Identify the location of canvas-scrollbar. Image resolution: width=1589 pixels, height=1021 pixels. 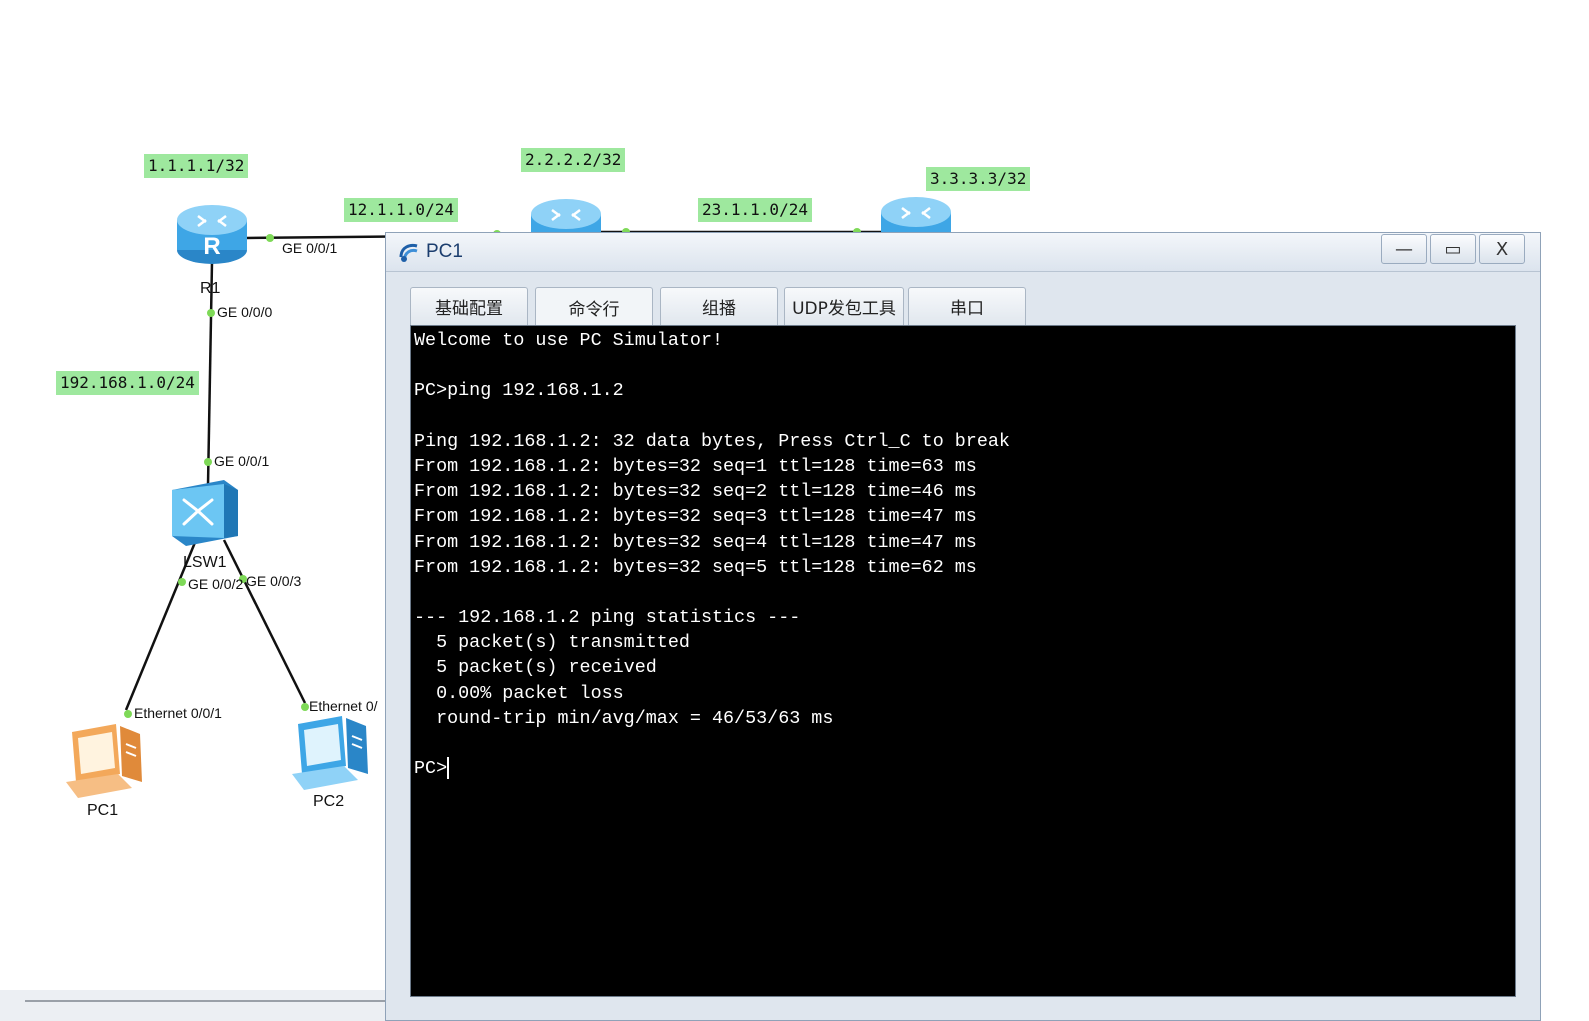
(200, 1005).